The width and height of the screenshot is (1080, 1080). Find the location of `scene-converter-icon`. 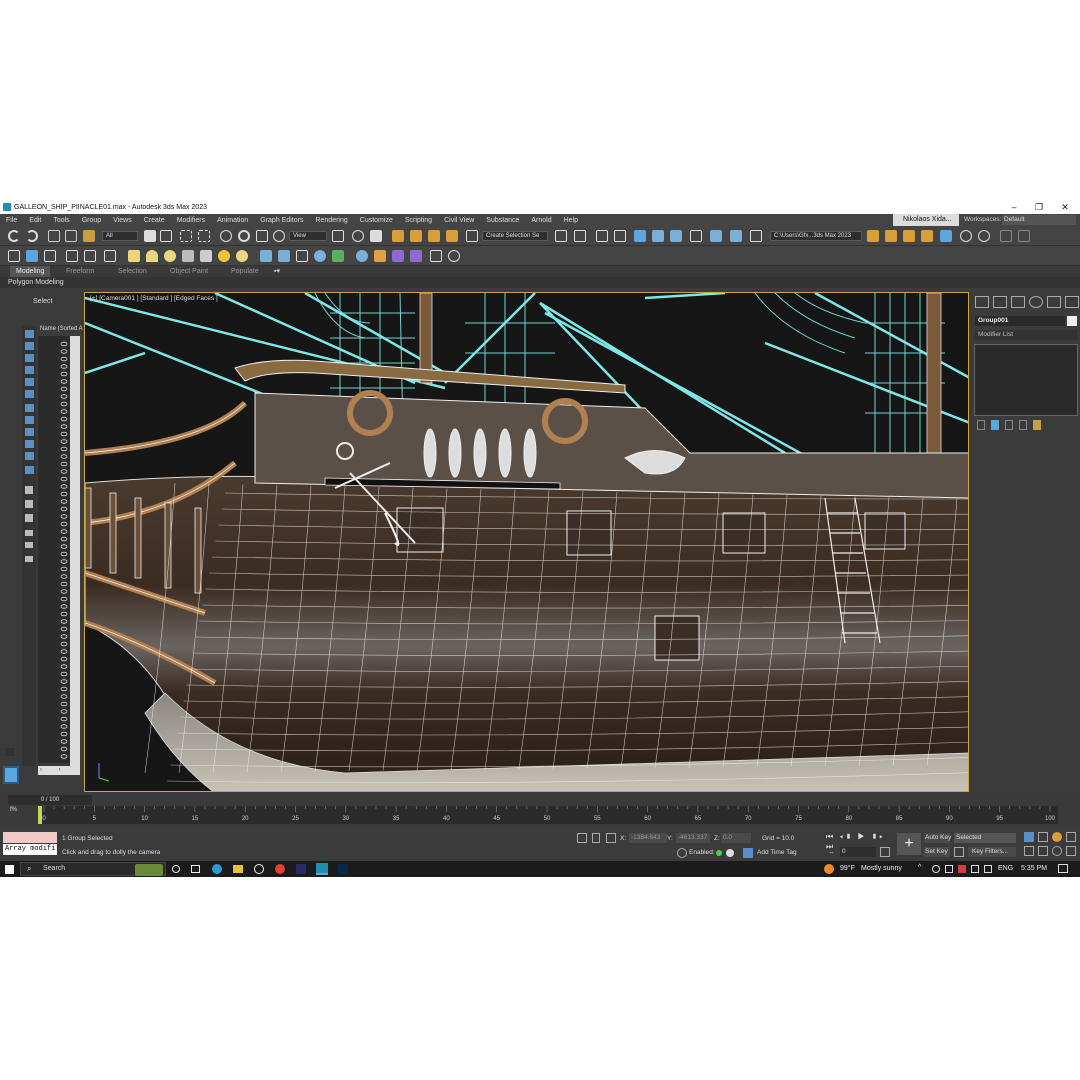

scene-converter-icon is located at coordinates (436, 256).